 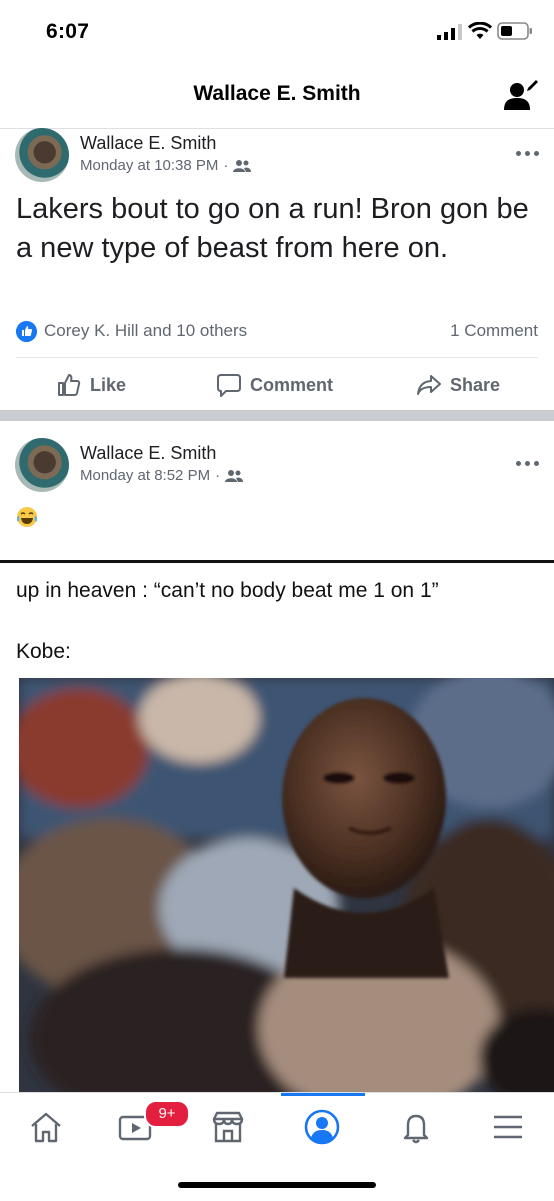 I want to click on like-button: Like, so click(x=91, y=385).